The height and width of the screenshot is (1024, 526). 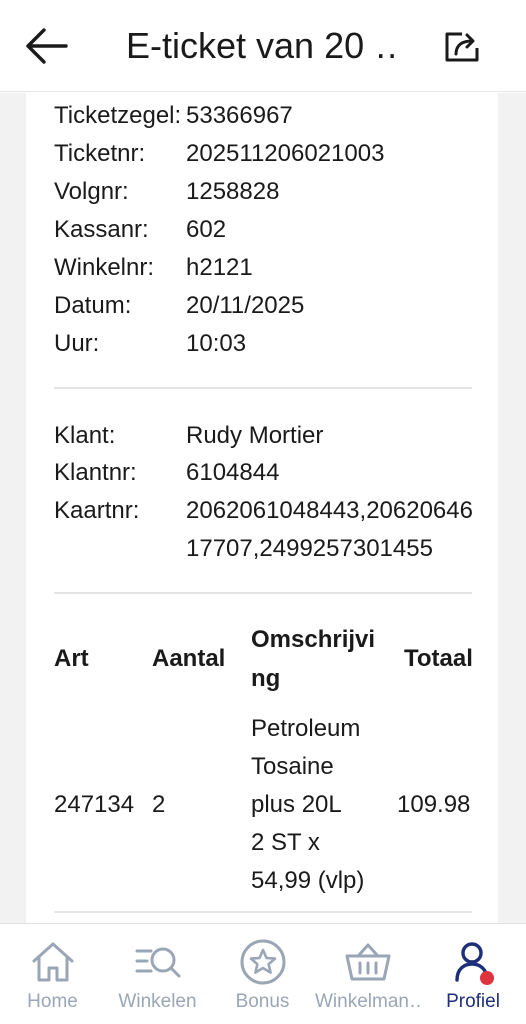 What do you see at coordinates (91, 191) in the screenshot?
I see `volgnr-label: Volgnr:` at bounding box center [91, 191].